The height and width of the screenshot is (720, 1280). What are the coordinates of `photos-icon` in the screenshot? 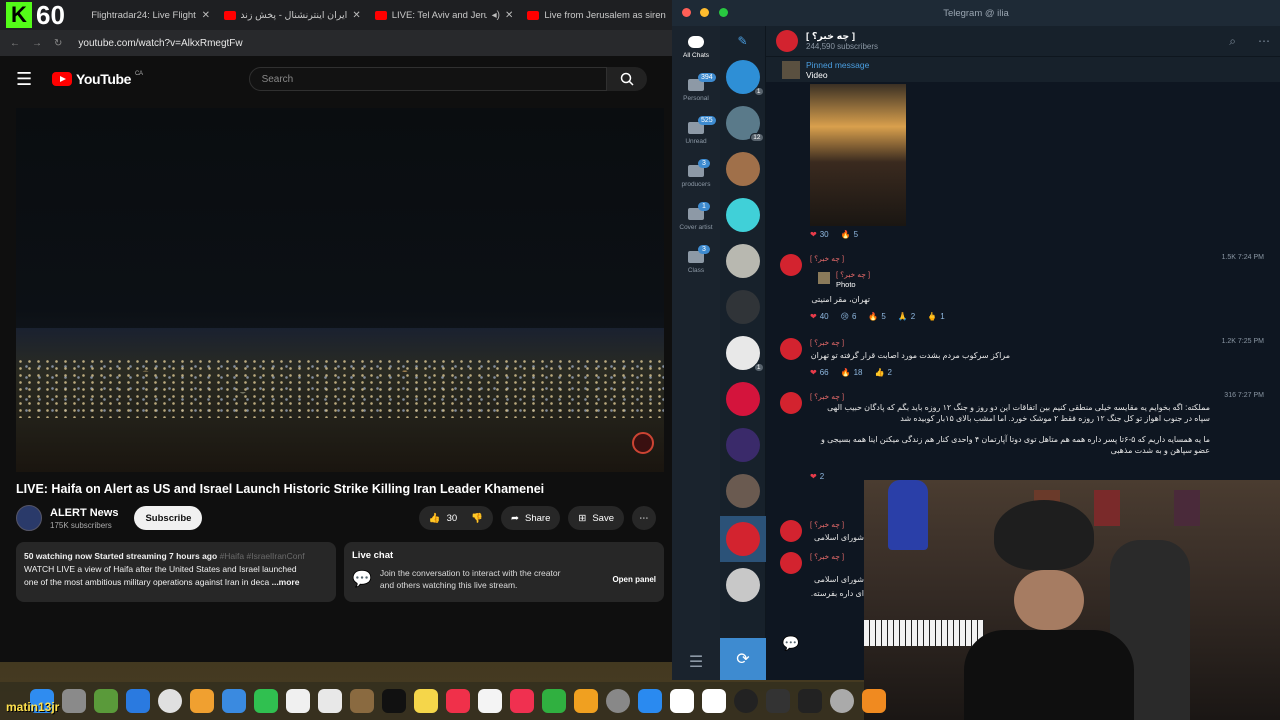 It's located at (202, 701).